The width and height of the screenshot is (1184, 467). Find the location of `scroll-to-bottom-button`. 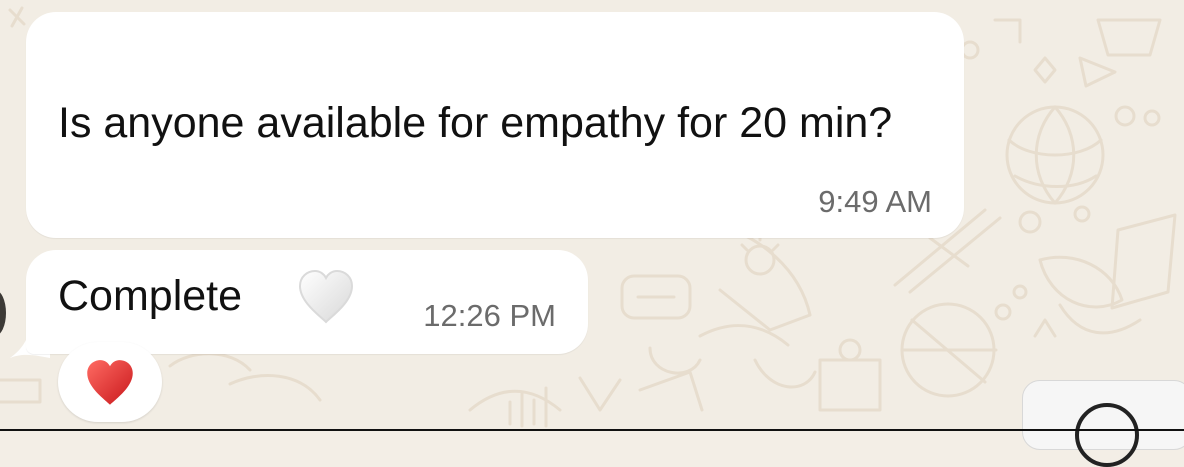

scroll-to-bottom-button is located at coordinates (1103, 423).